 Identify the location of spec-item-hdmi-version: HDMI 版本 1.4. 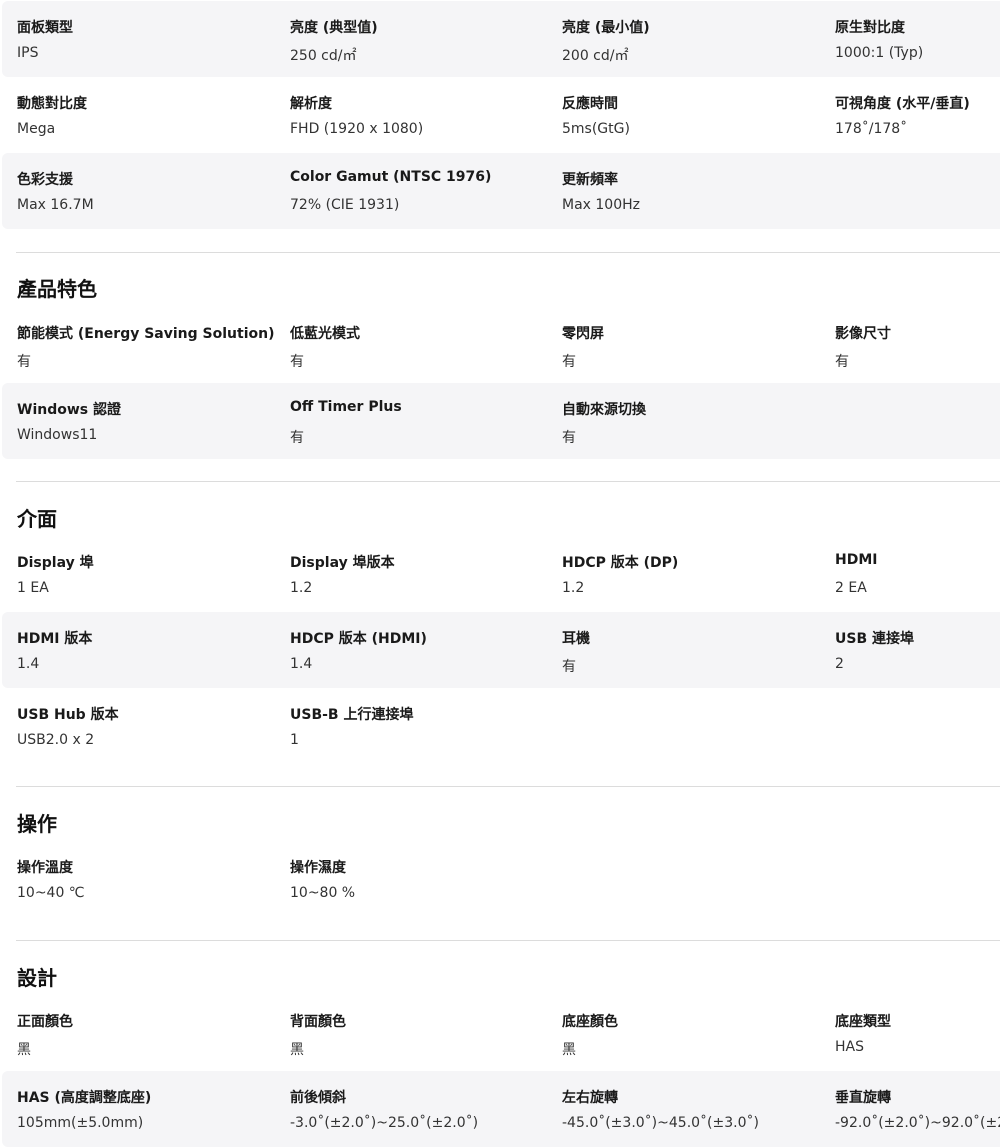
(147, 650).